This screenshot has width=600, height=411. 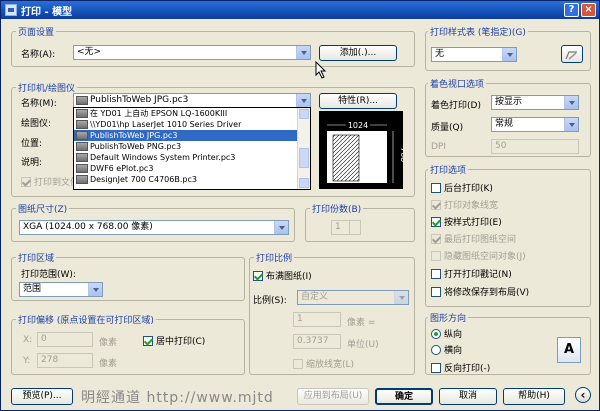 What do you see at coordinates (367, 151) in the screenshot?
I see `paper-preview-drawing: 1024 768` at bounding box center [367, 151].